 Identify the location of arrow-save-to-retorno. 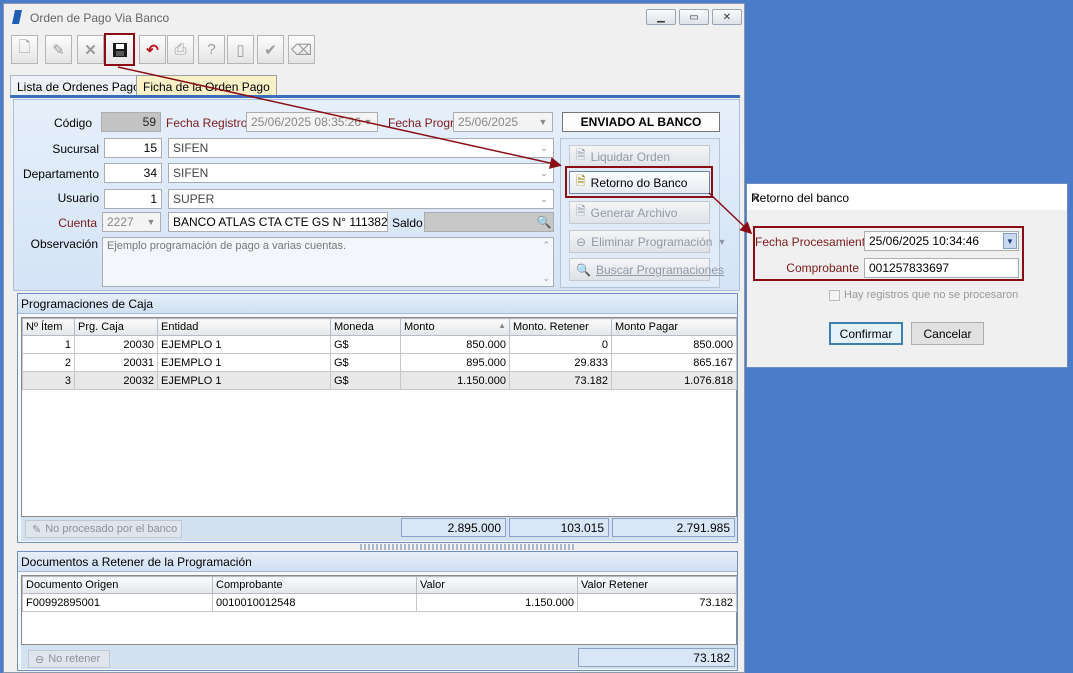
(339, 117).